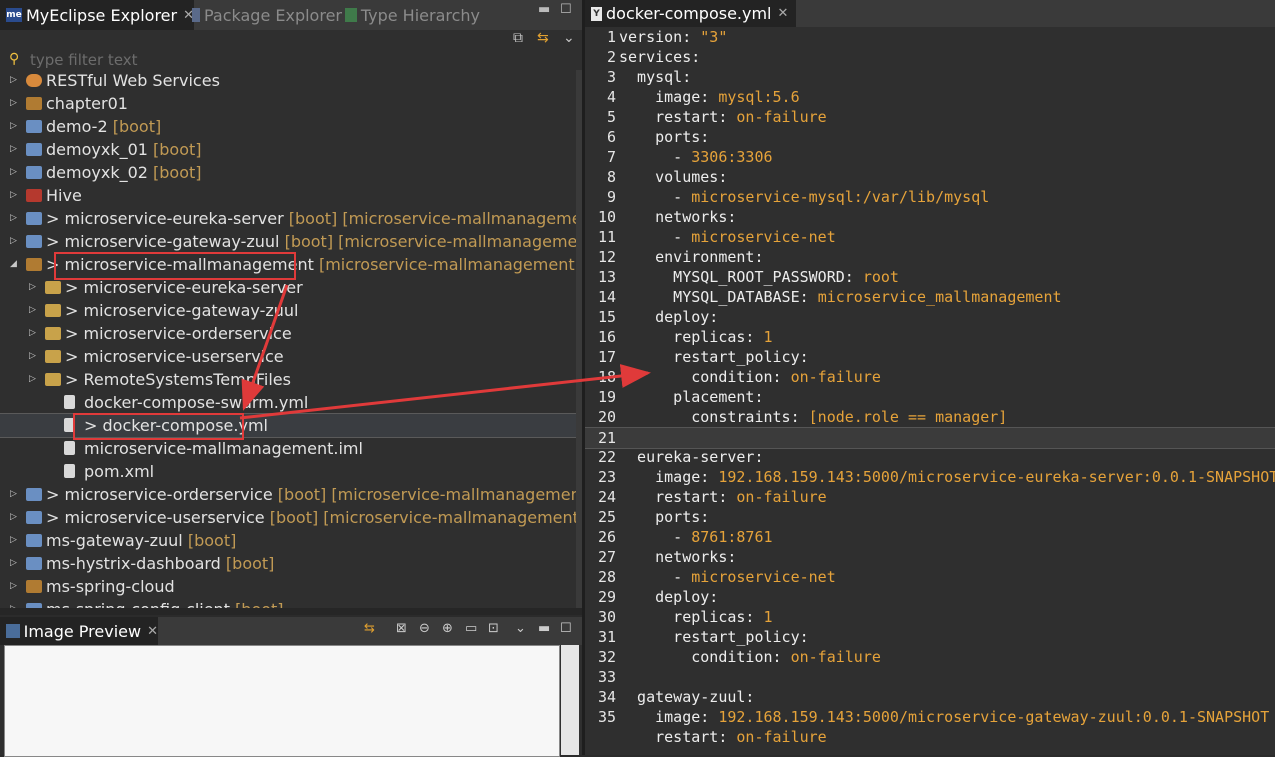  I want to click on tree-row: ▷ > microservice-gateway-zuul, so click(288, 310).